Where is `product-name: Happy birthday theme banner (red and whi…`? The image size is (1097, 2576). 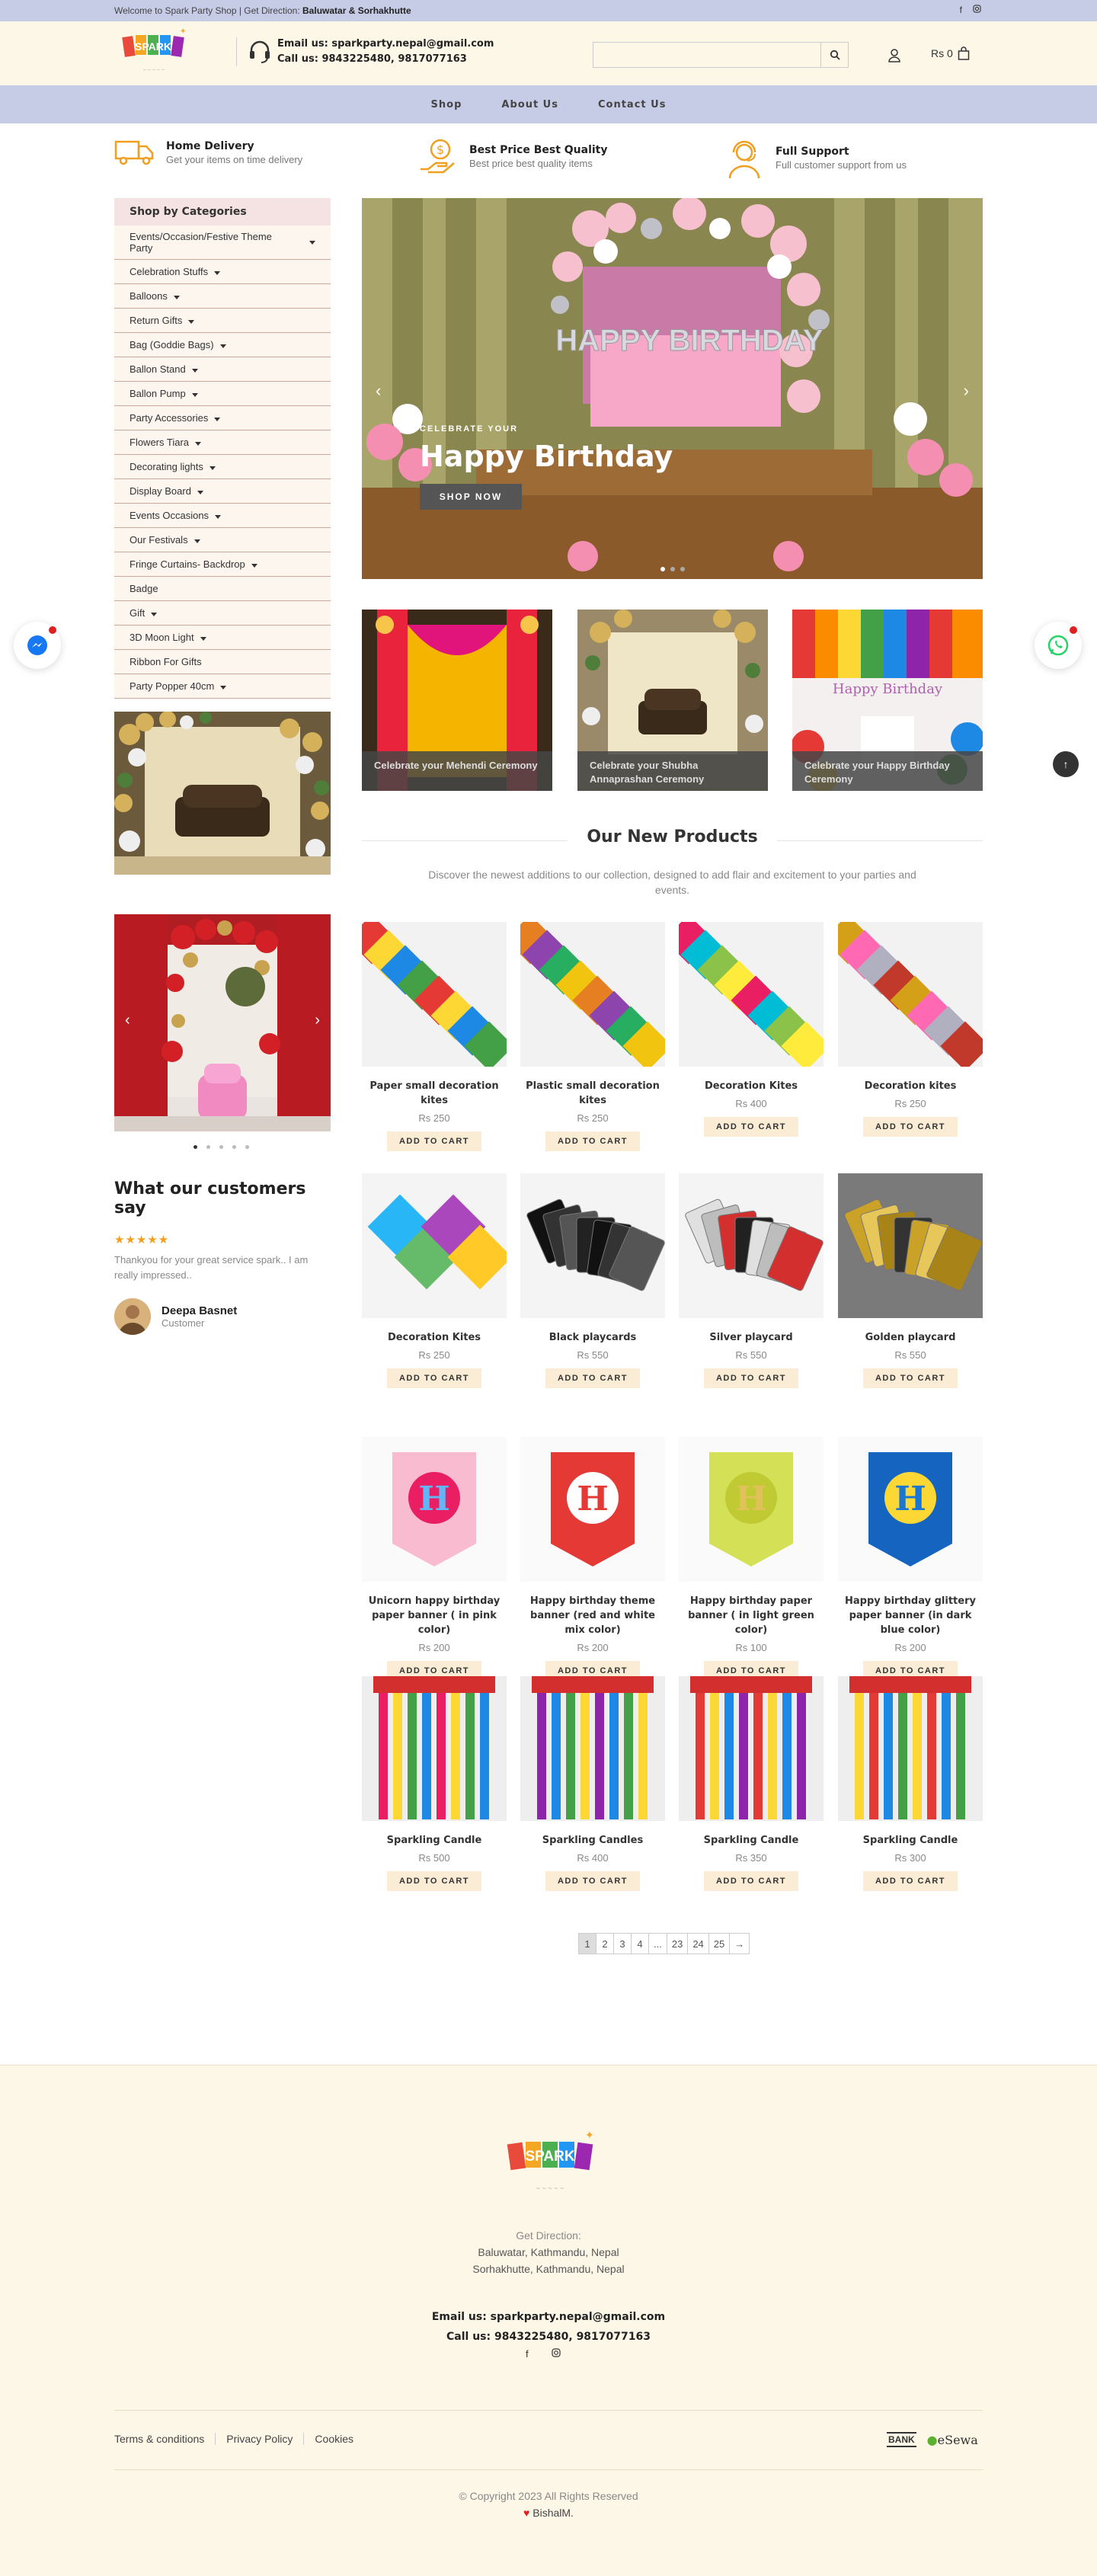
product-name: Happy birthday theme banner (red and whi… is located at coordinates (592, 1615).